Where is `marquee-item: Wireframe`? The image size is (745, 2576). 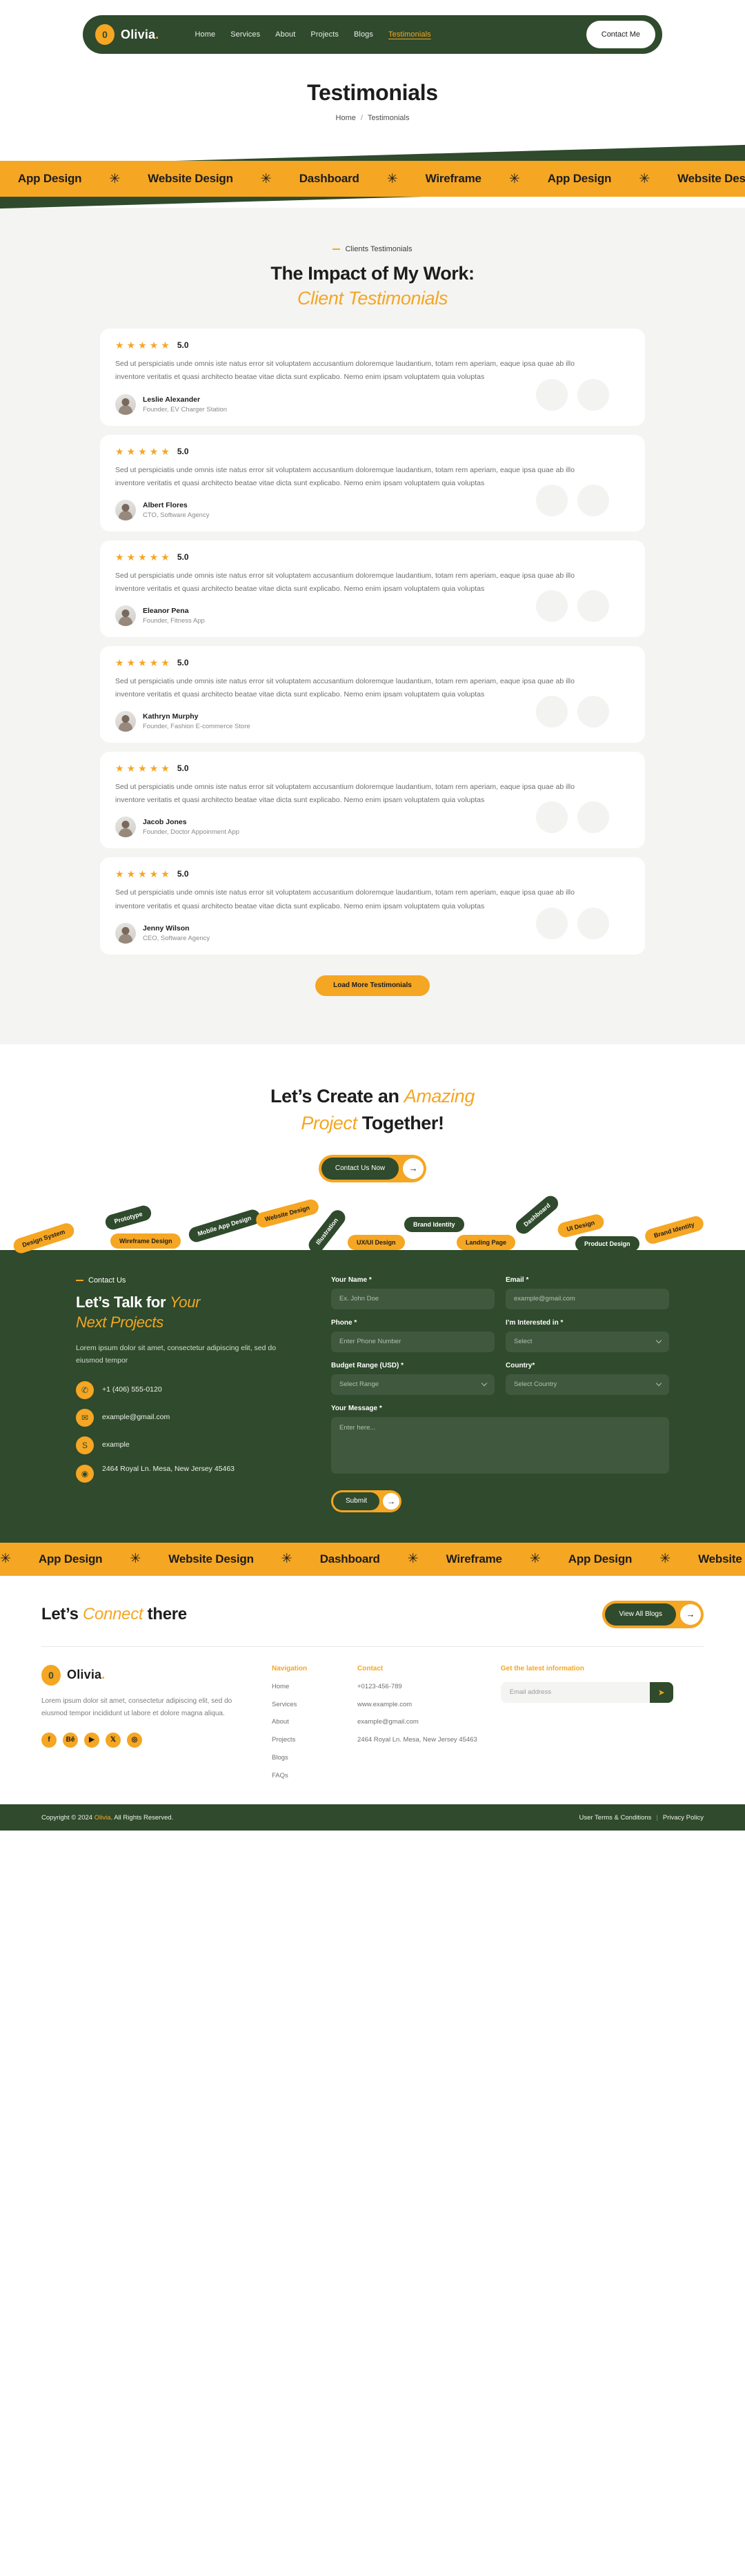
marquee-item: Wireframe is located at coordinates (453, 178).